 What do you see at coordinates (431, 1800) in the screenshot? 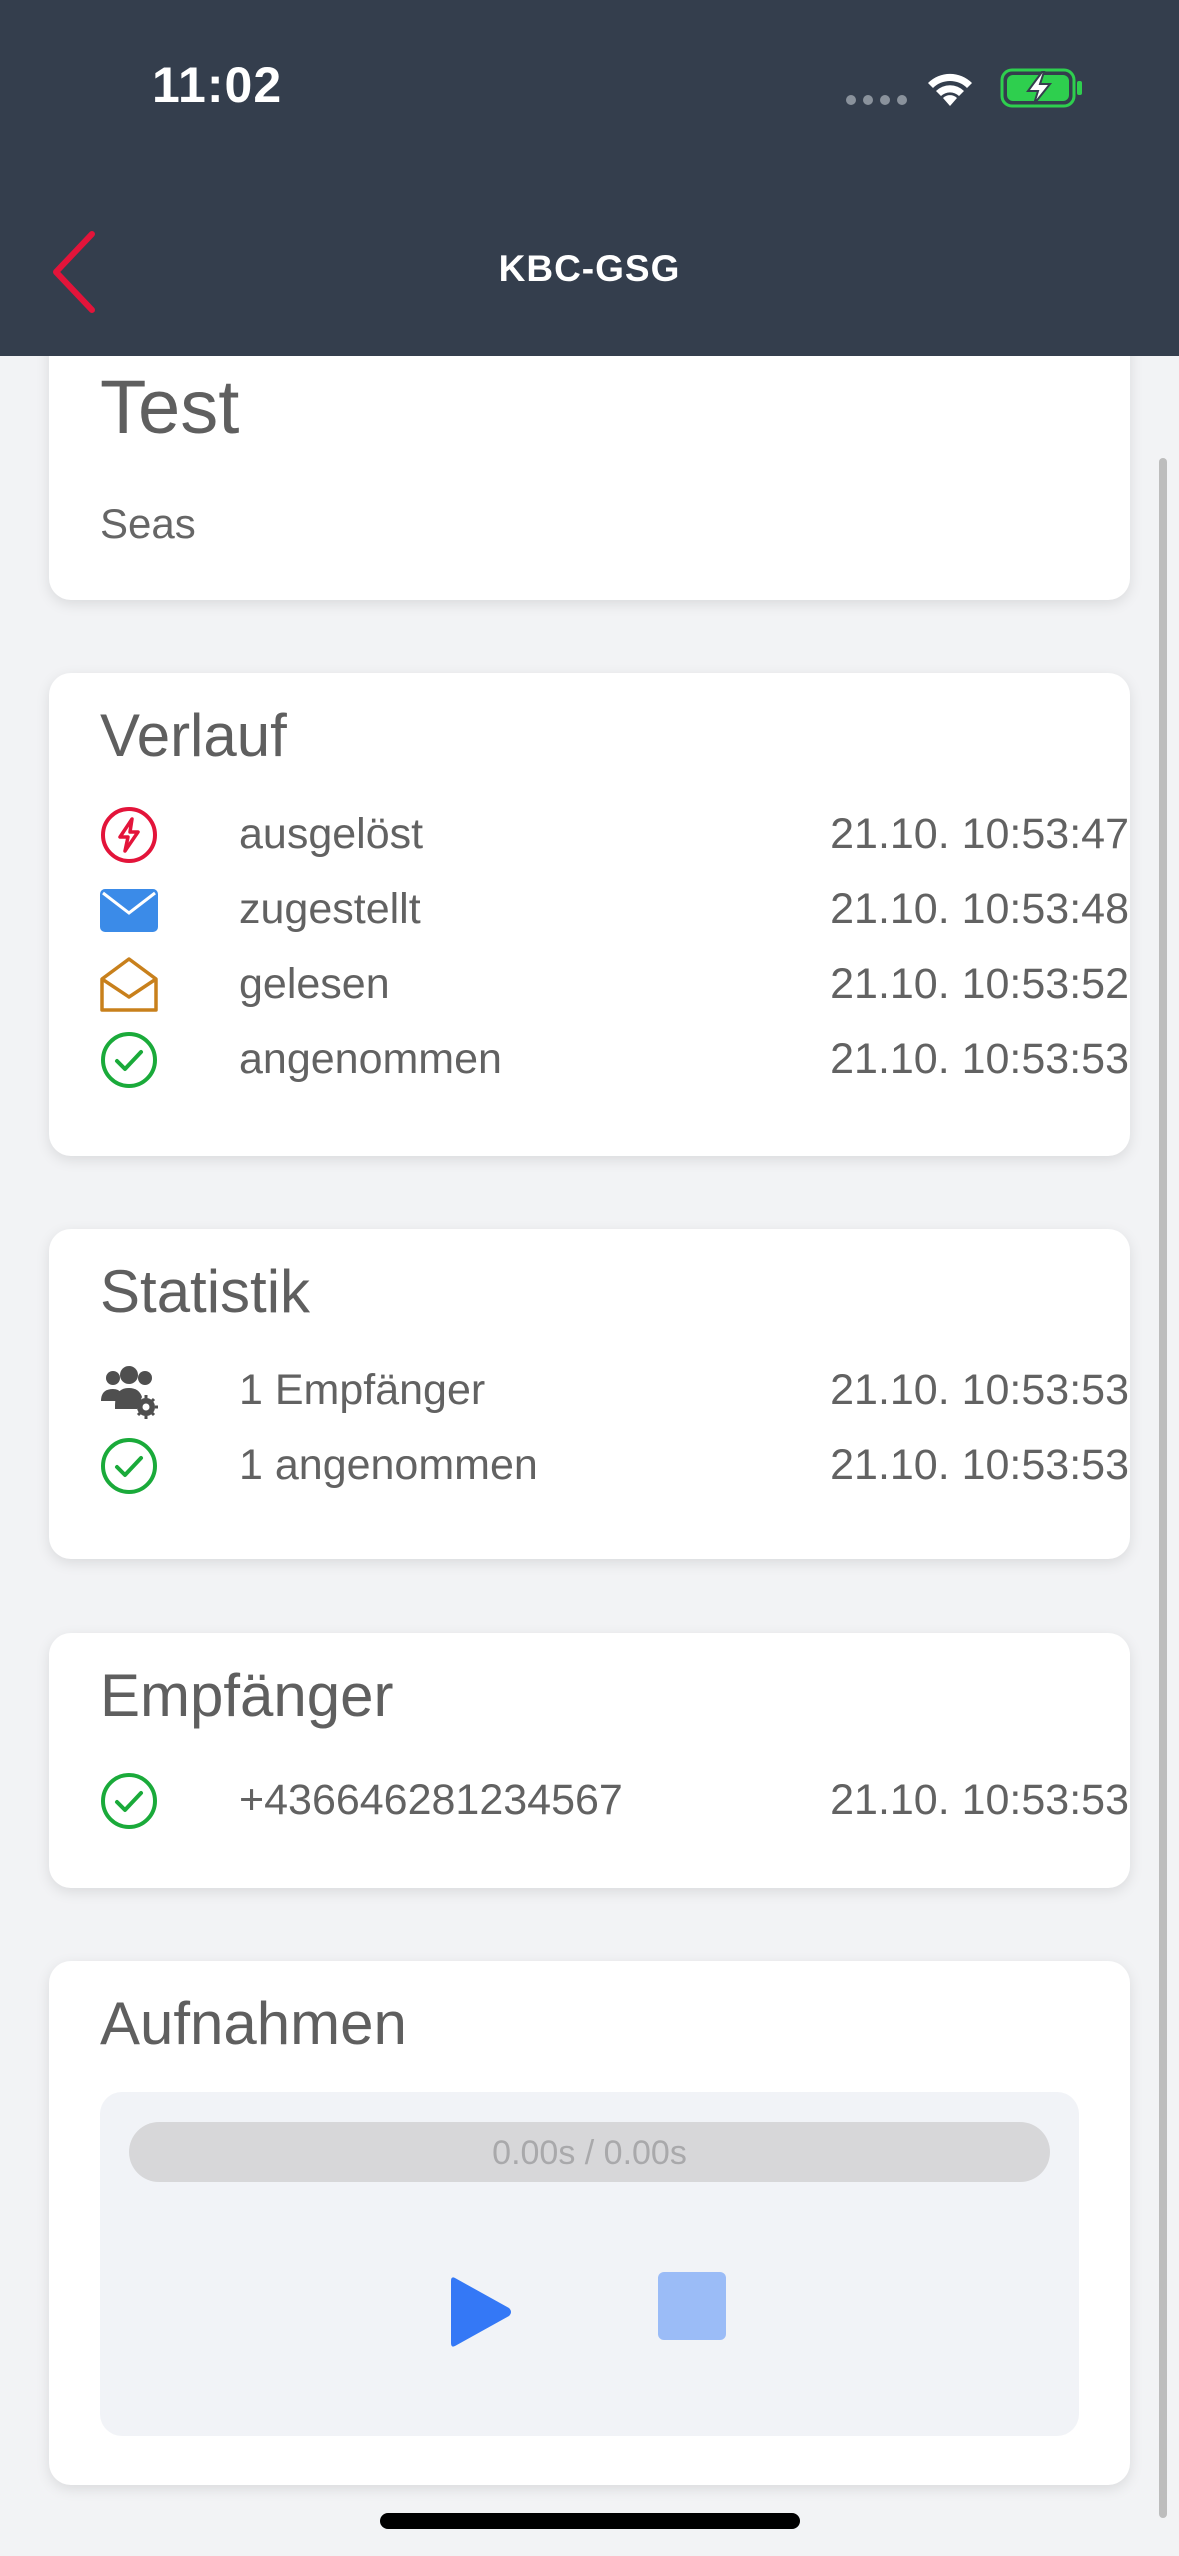
I see `recipient-number: +436646281234567` at bounding box center [431, 1800].